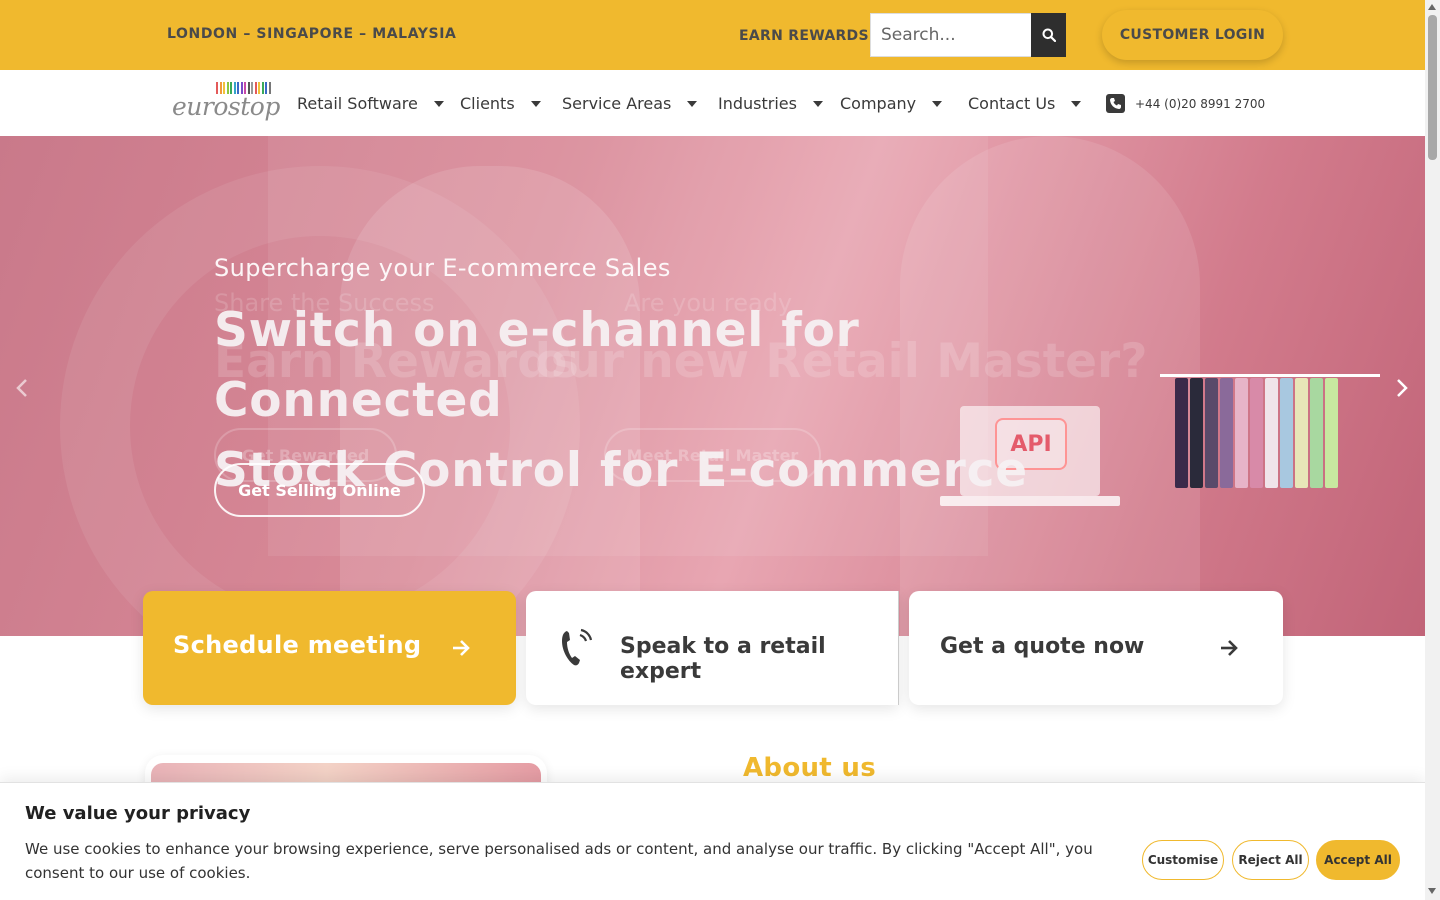 Image resolution: width=1440 pixels, height=900 pixels. I want to click on search-icon, so click(1049, 35).